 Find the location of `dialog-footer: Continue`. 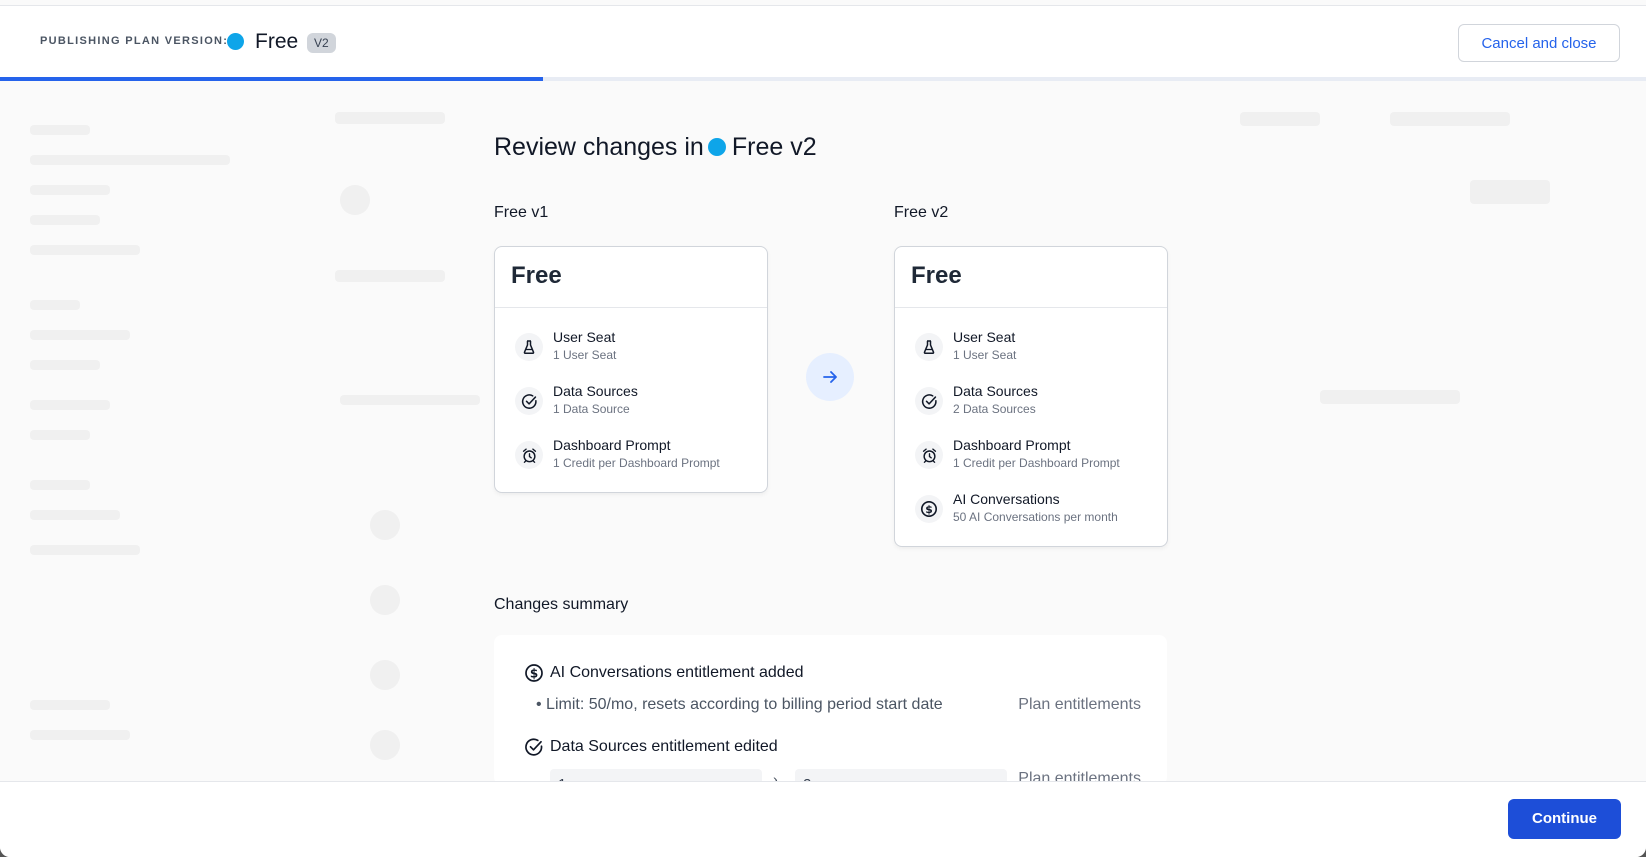

dialog-footer: Continue is located at coordinates (823, 819).